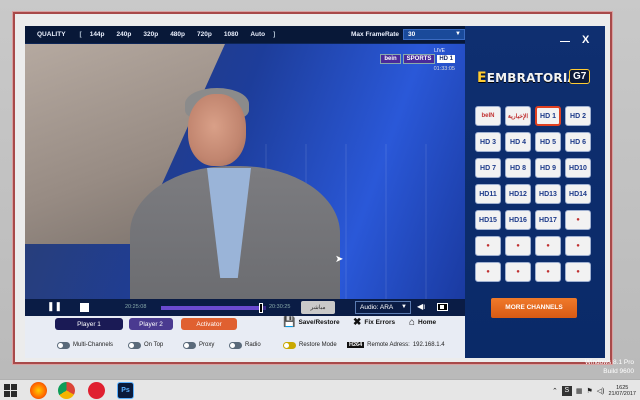 The image size is (640, 400). What do you see at coordinates (444, 69) in the screenshot?
I see `video-clock: 01:33:05` at bounding box center [444, 69].